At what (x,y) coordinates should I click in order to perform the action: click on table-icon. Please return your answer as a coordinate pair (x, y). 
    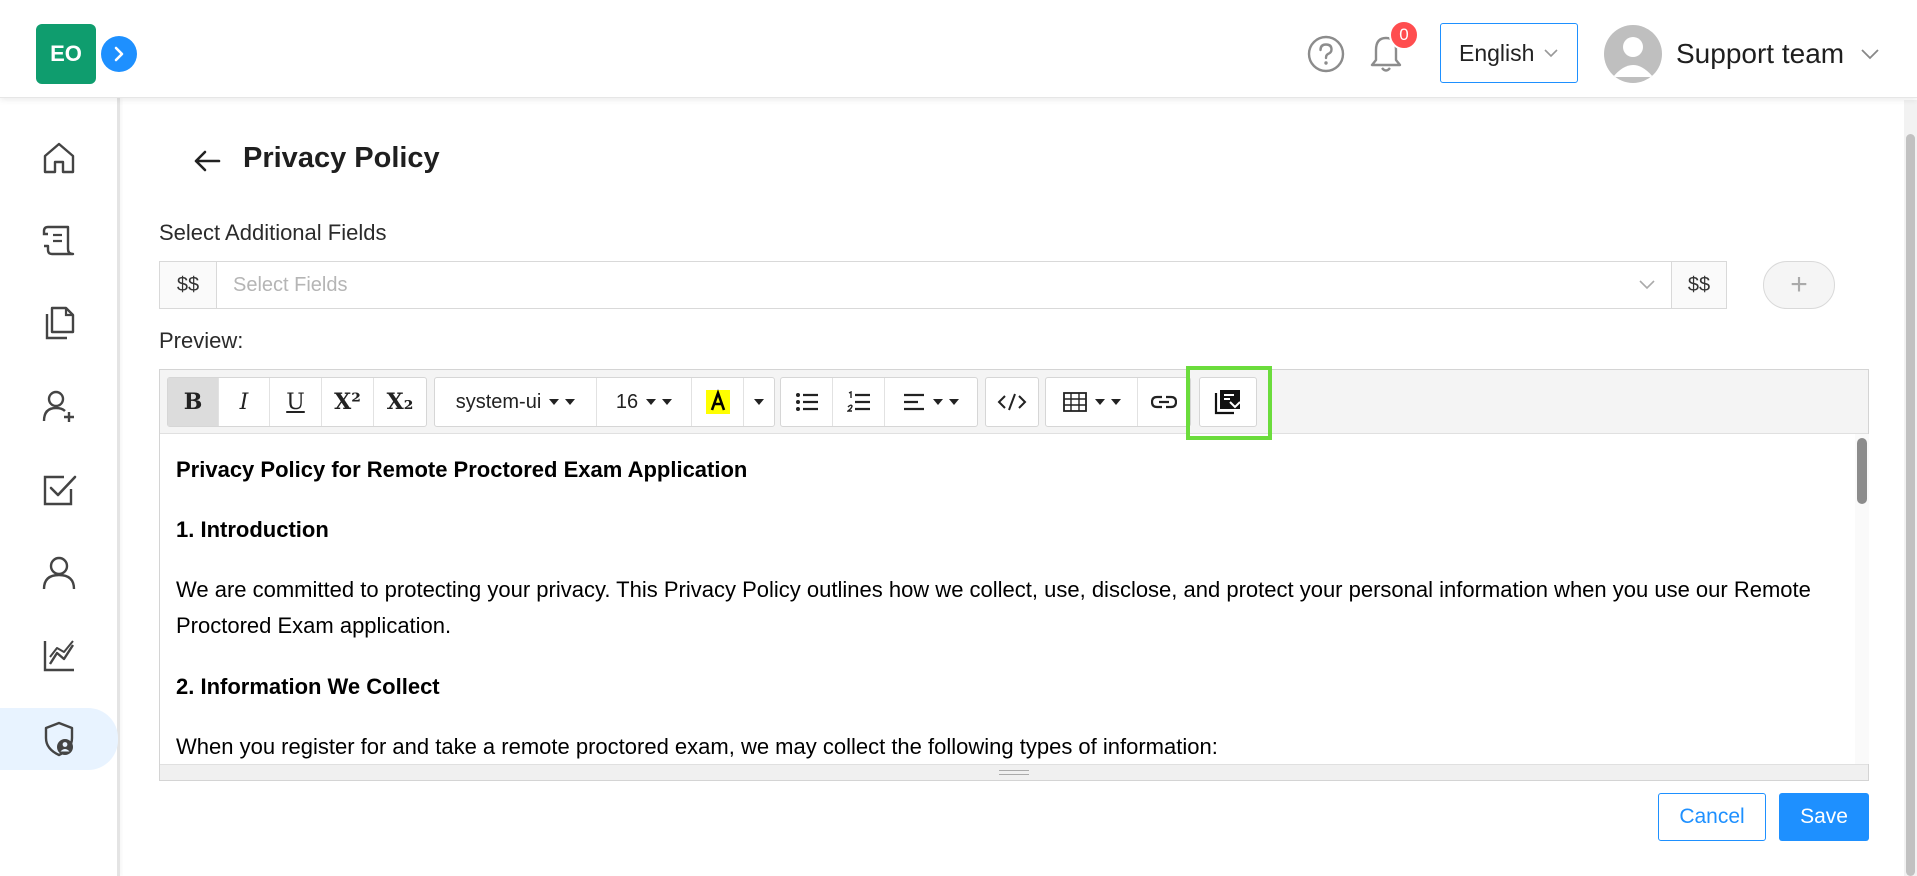
    Looking at the image, I should click on (1074, 402).